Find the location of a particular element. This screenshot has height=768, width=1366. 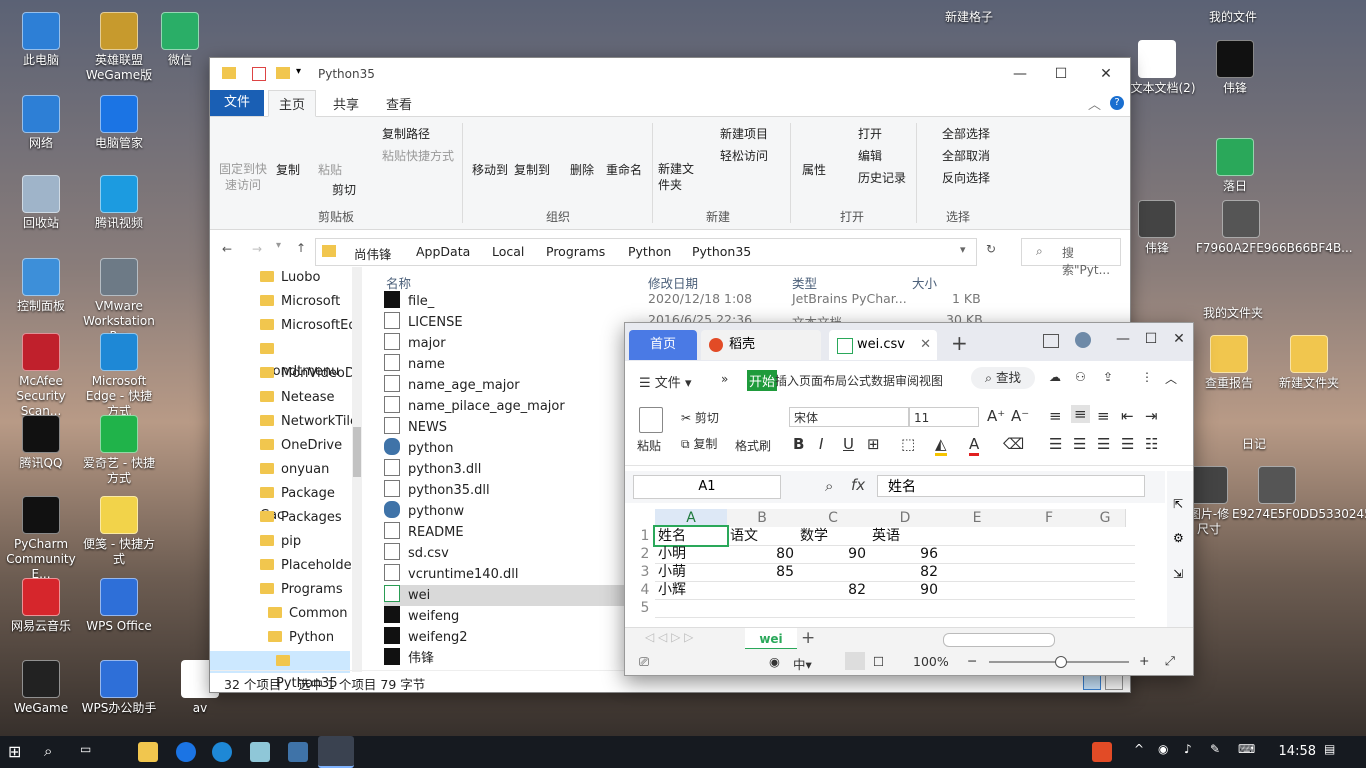

nav-folder: Netease is located at coordinates (297, 398).